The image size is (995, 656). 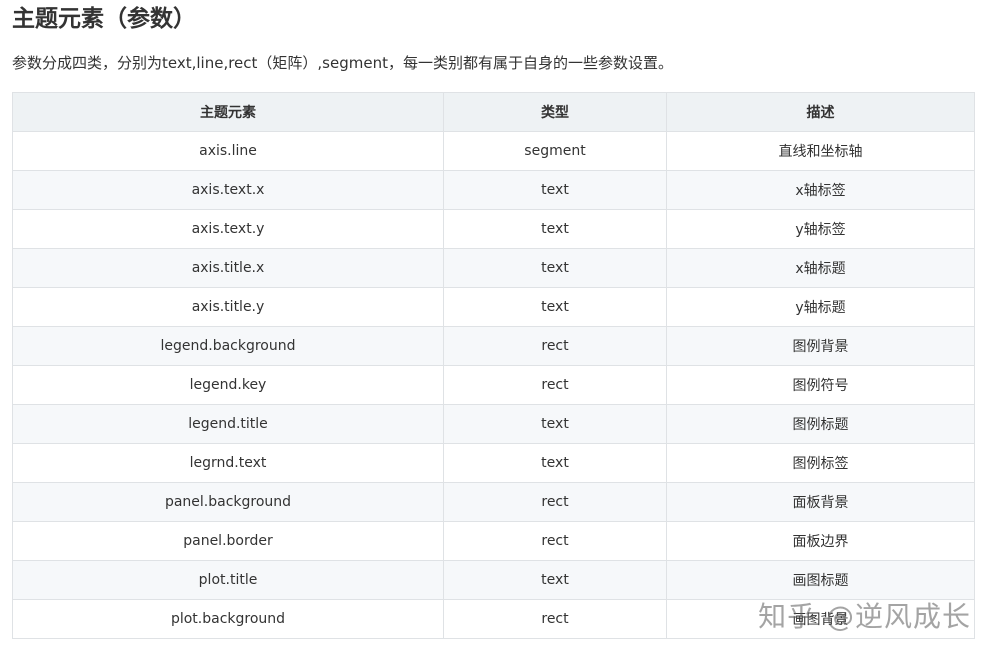 What do you see at coordinates (228, 190) in the screenshot?
I see `cell-element: axis.text.x` at bounding box center [228, 190].